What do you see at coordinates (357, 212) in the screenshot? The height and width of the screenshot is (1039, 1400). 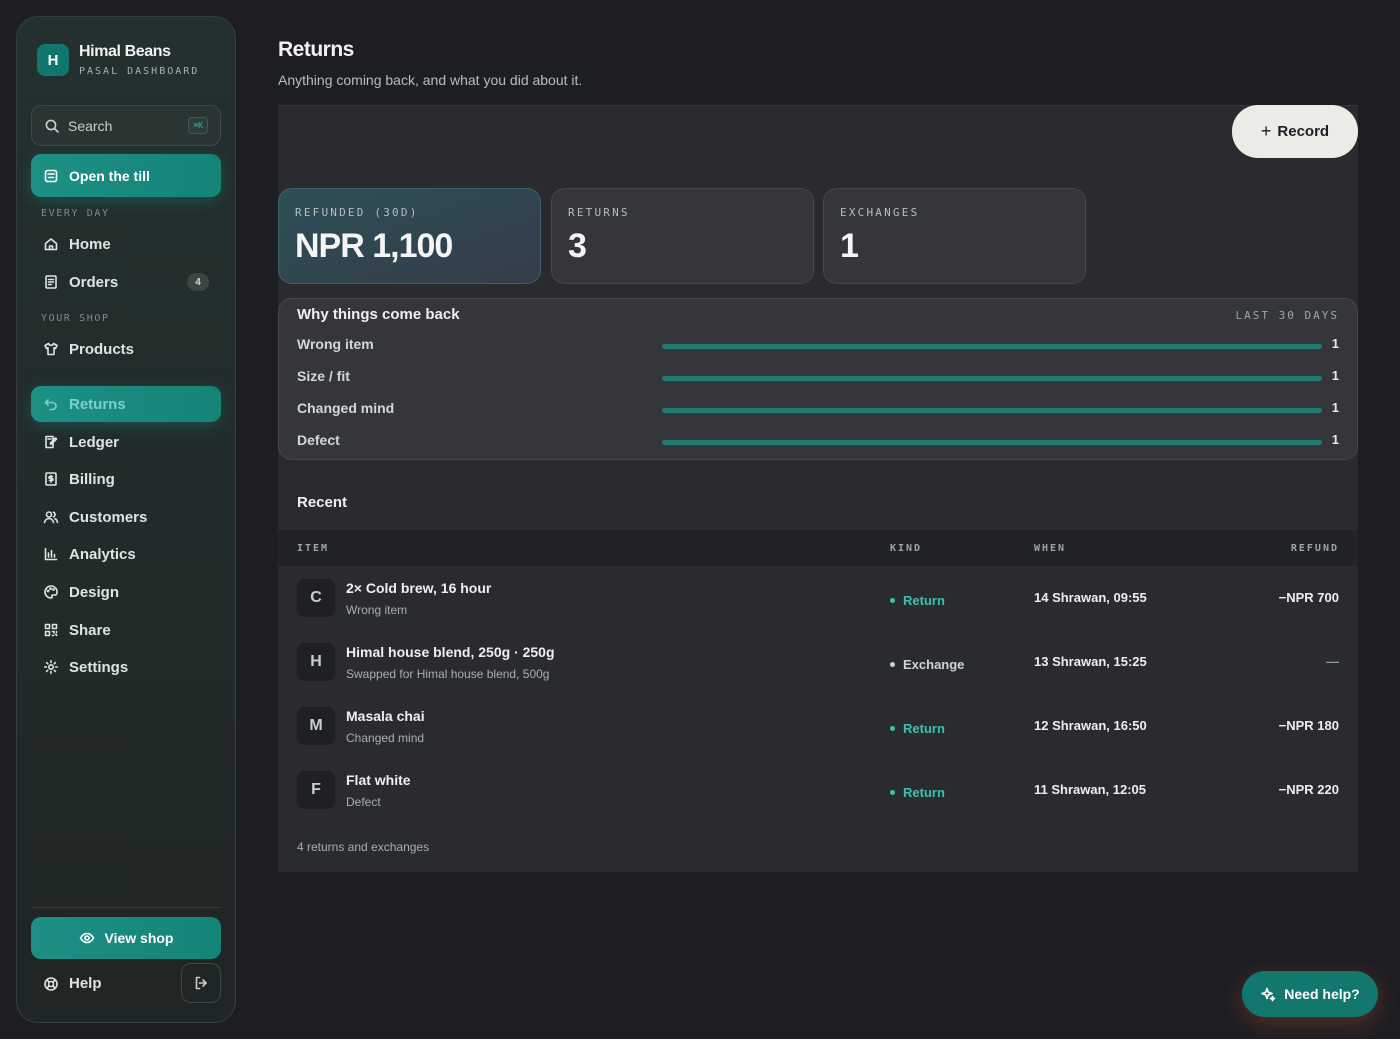 I see `stat-label: REFUNDED (30D)` at bounding box center [357, 212].